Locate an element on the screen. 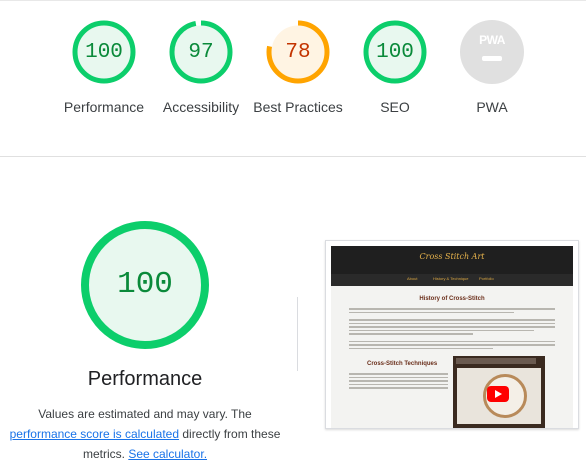 The height and width of the screenshot is (475, 586). gauge-best-practices-label: Best Practices is located at coordinates (298, 107).